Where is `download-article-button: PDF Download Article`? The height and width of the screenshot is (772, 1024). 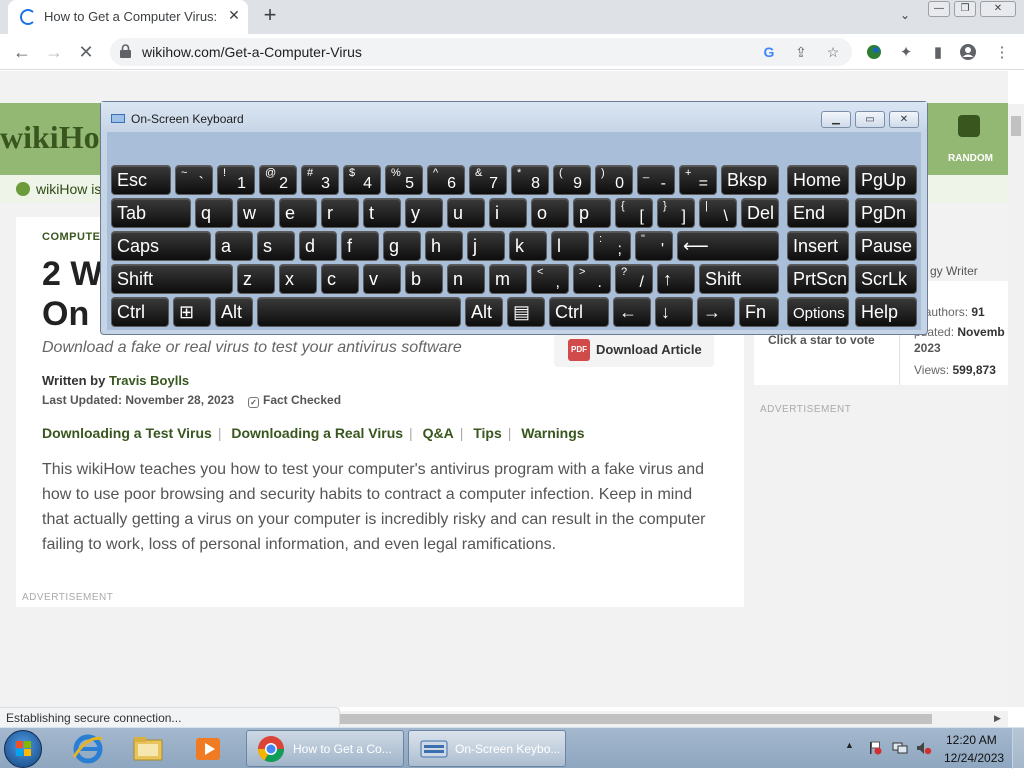
download-article-button: PDF Download Article is located at coordinates (634, 350).